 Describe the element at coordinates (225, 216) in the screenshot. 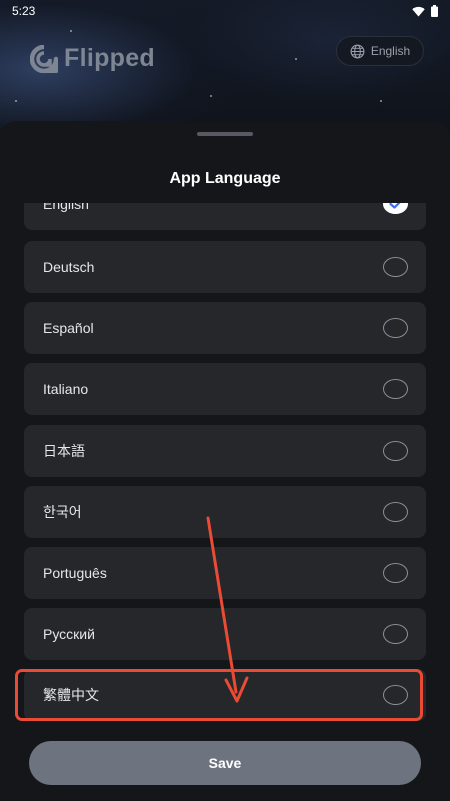

I see `language-item-english: English` at that location.